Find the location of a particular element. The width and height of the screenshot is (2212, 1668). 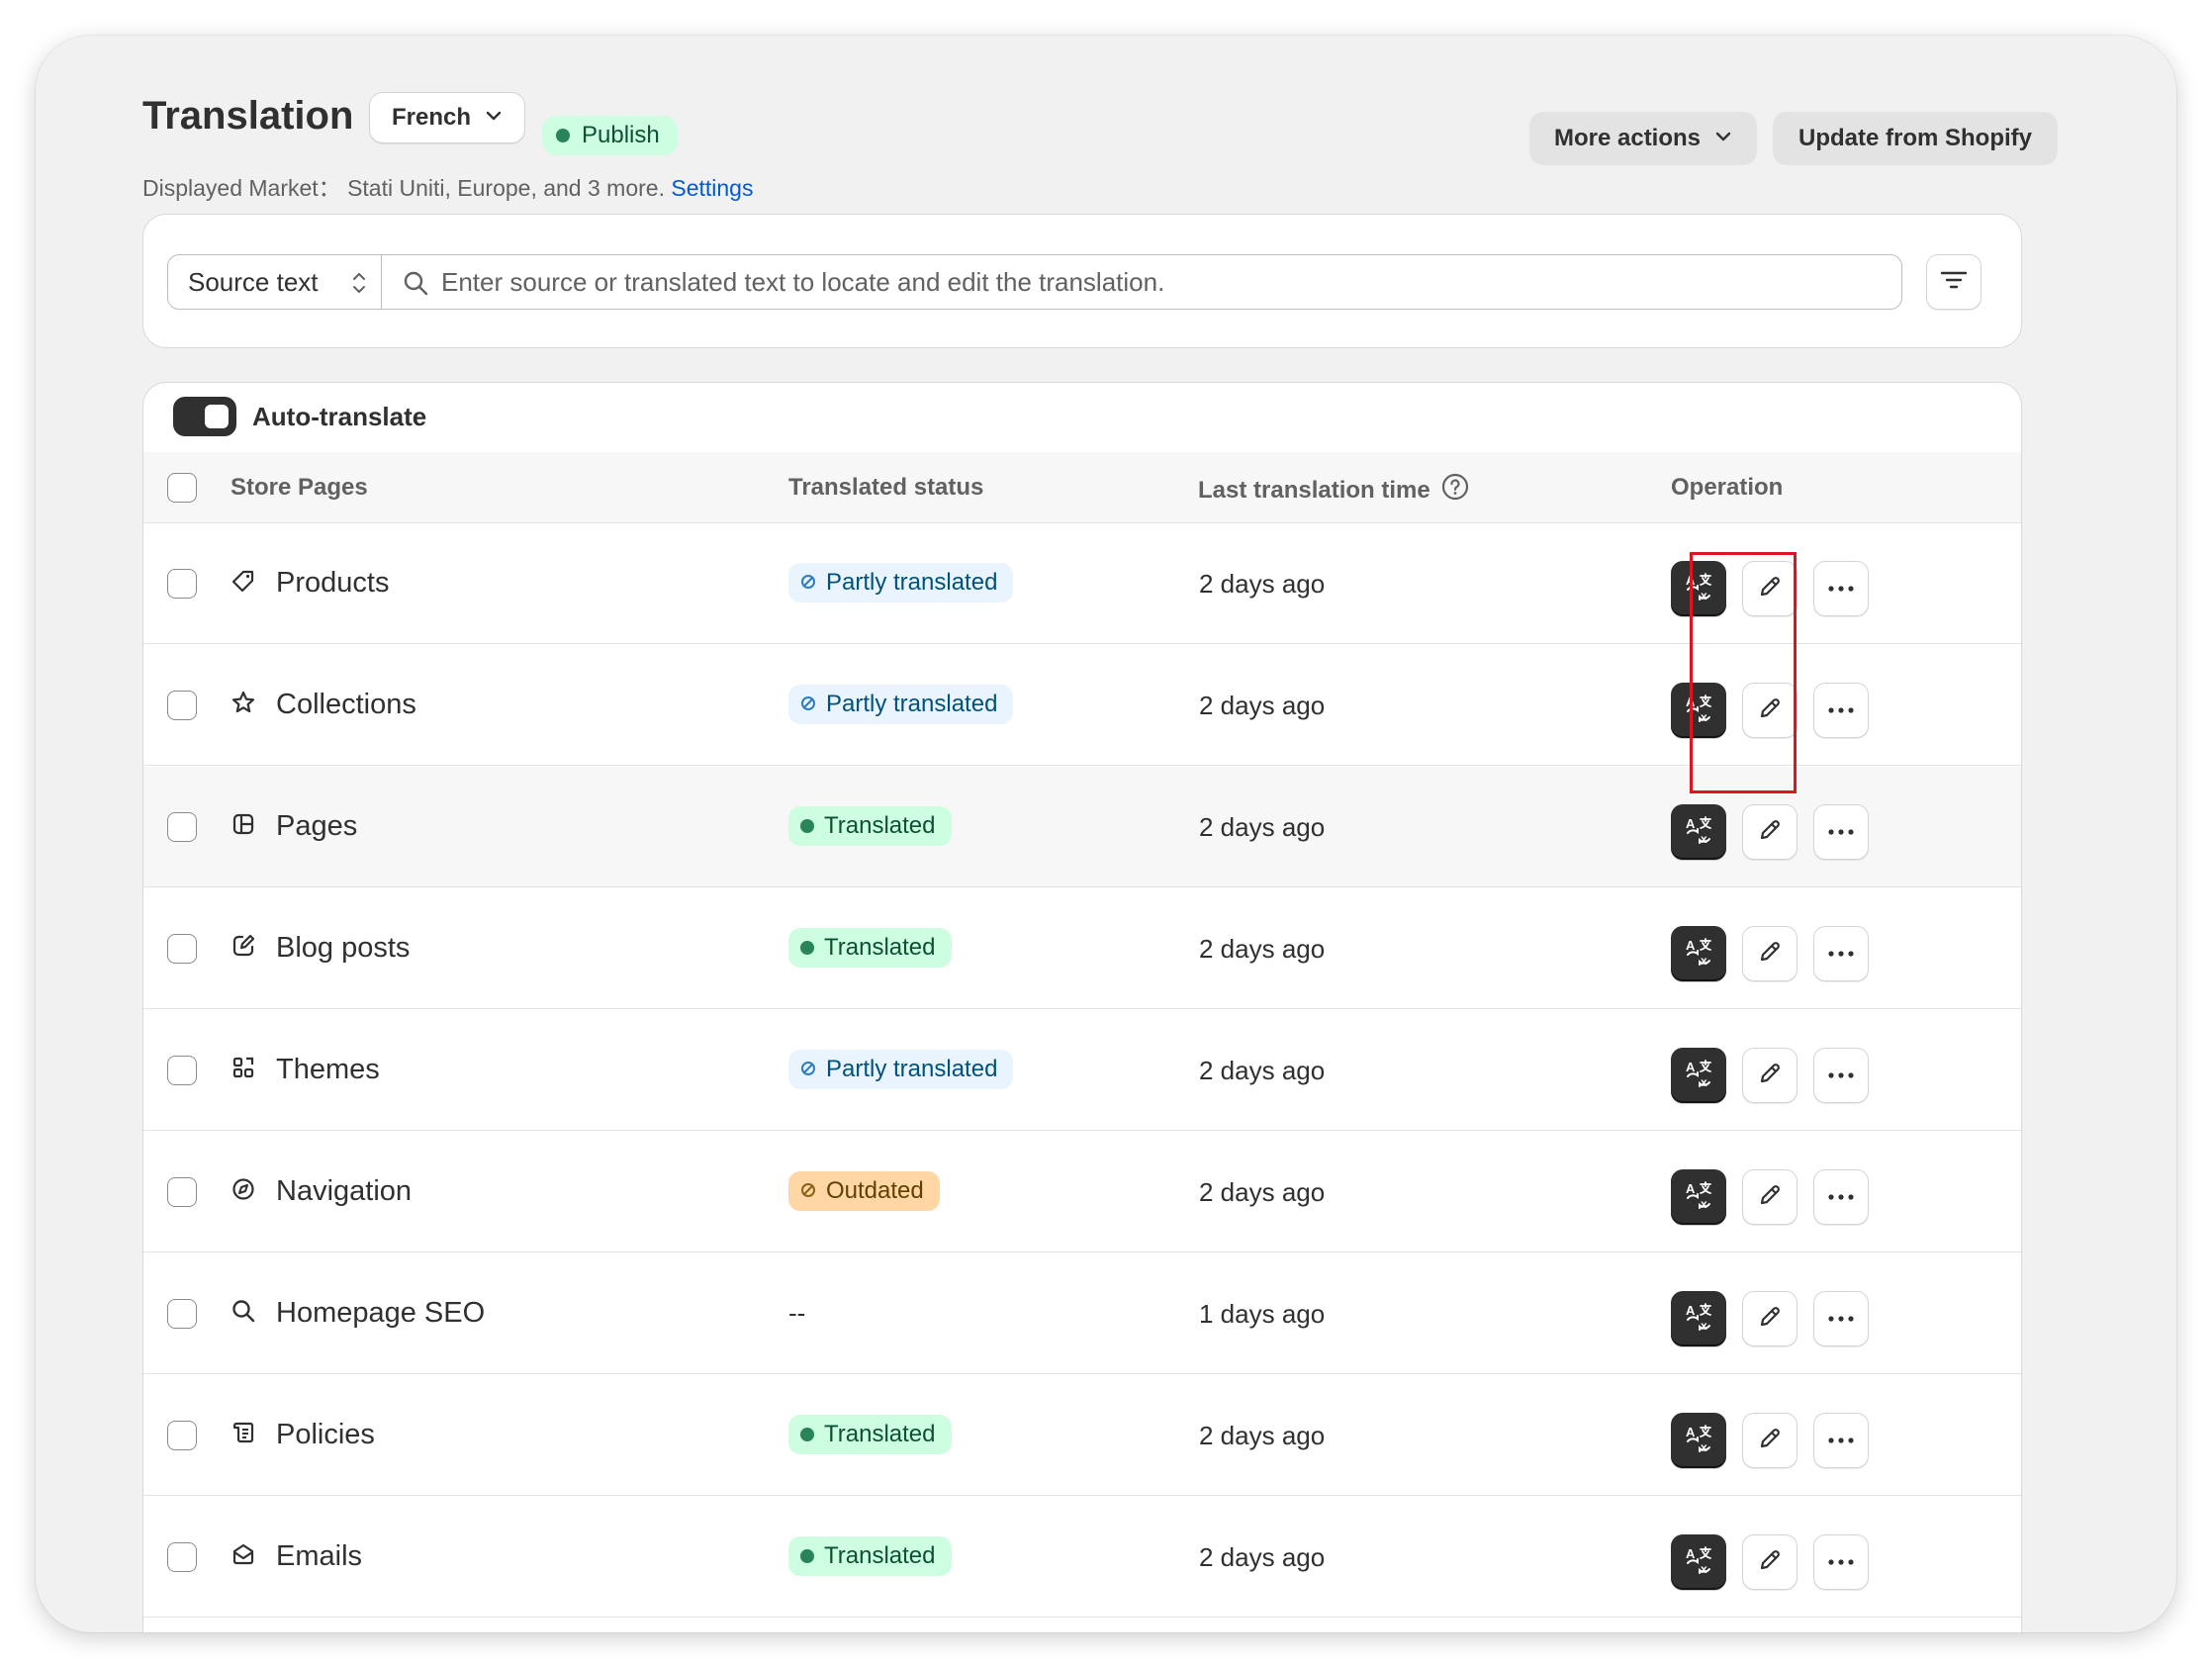

source-text-select: Source text is located at coordinates (274, 282).